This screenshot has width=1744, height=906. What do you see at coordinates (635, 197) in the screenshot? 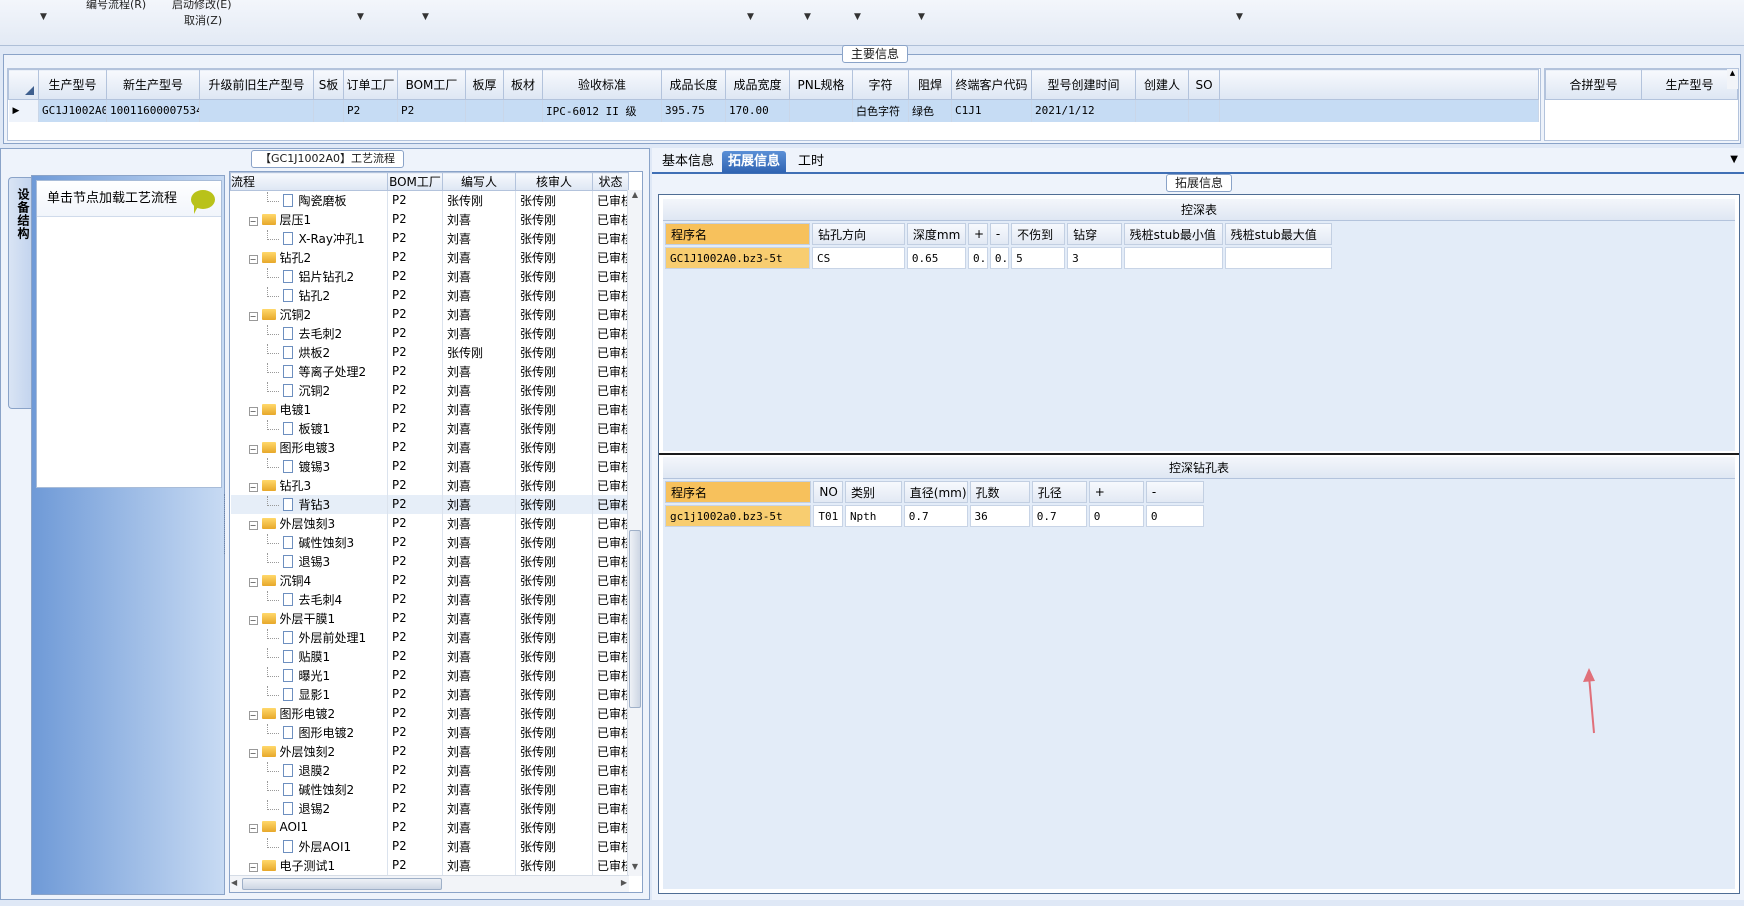
I see `scroll-up-icon: ▲` at bounding box center [635, 197].